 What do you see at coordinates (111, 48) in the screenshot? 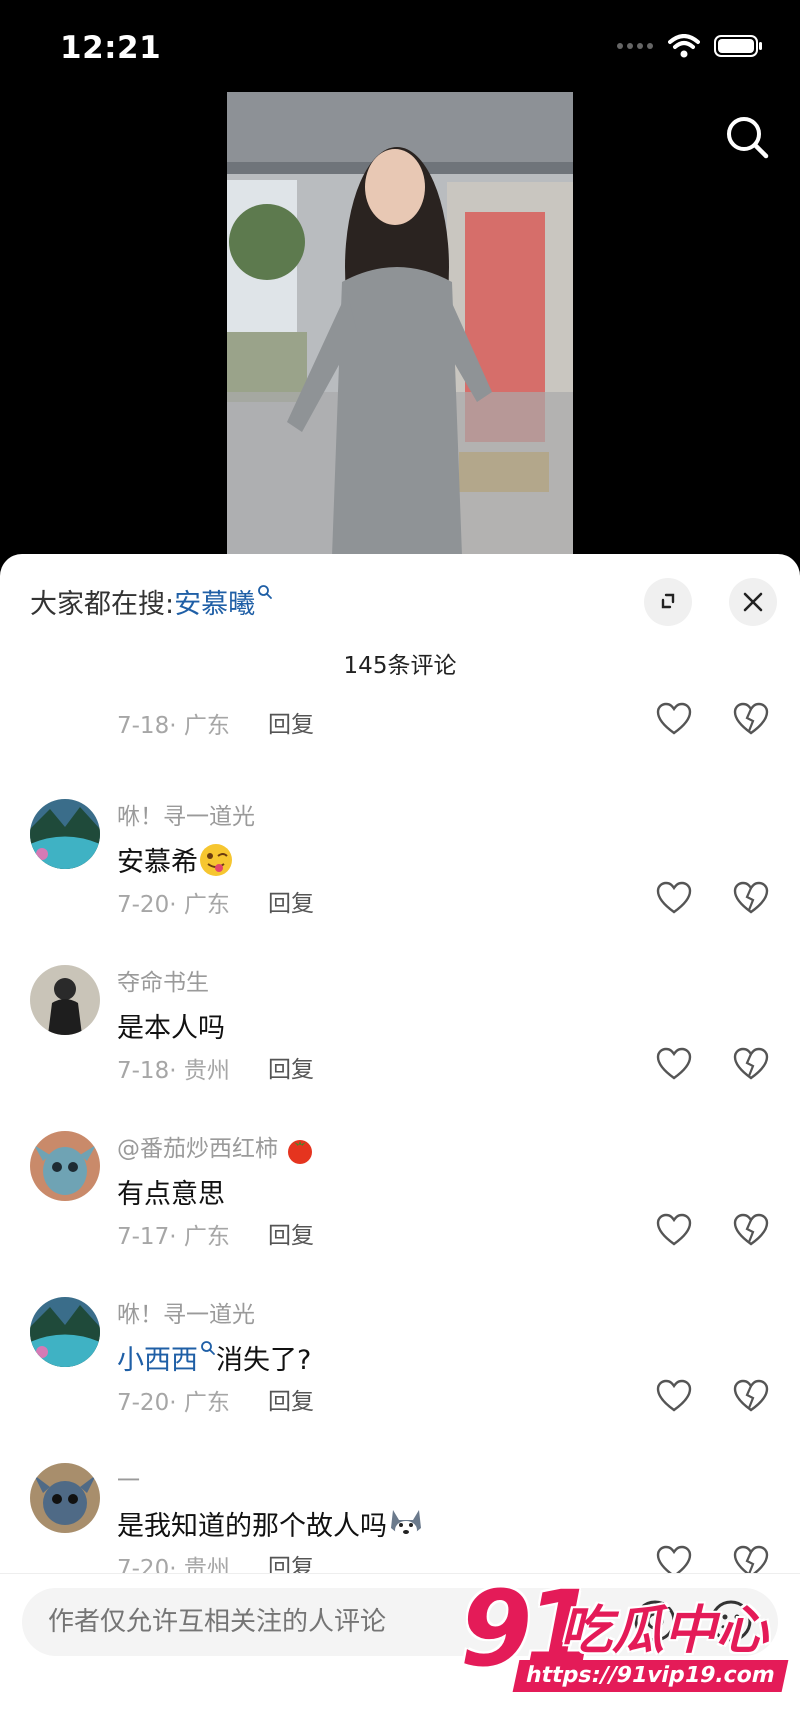
I see `status-time: 12:21` at bounding box center [111, 48].